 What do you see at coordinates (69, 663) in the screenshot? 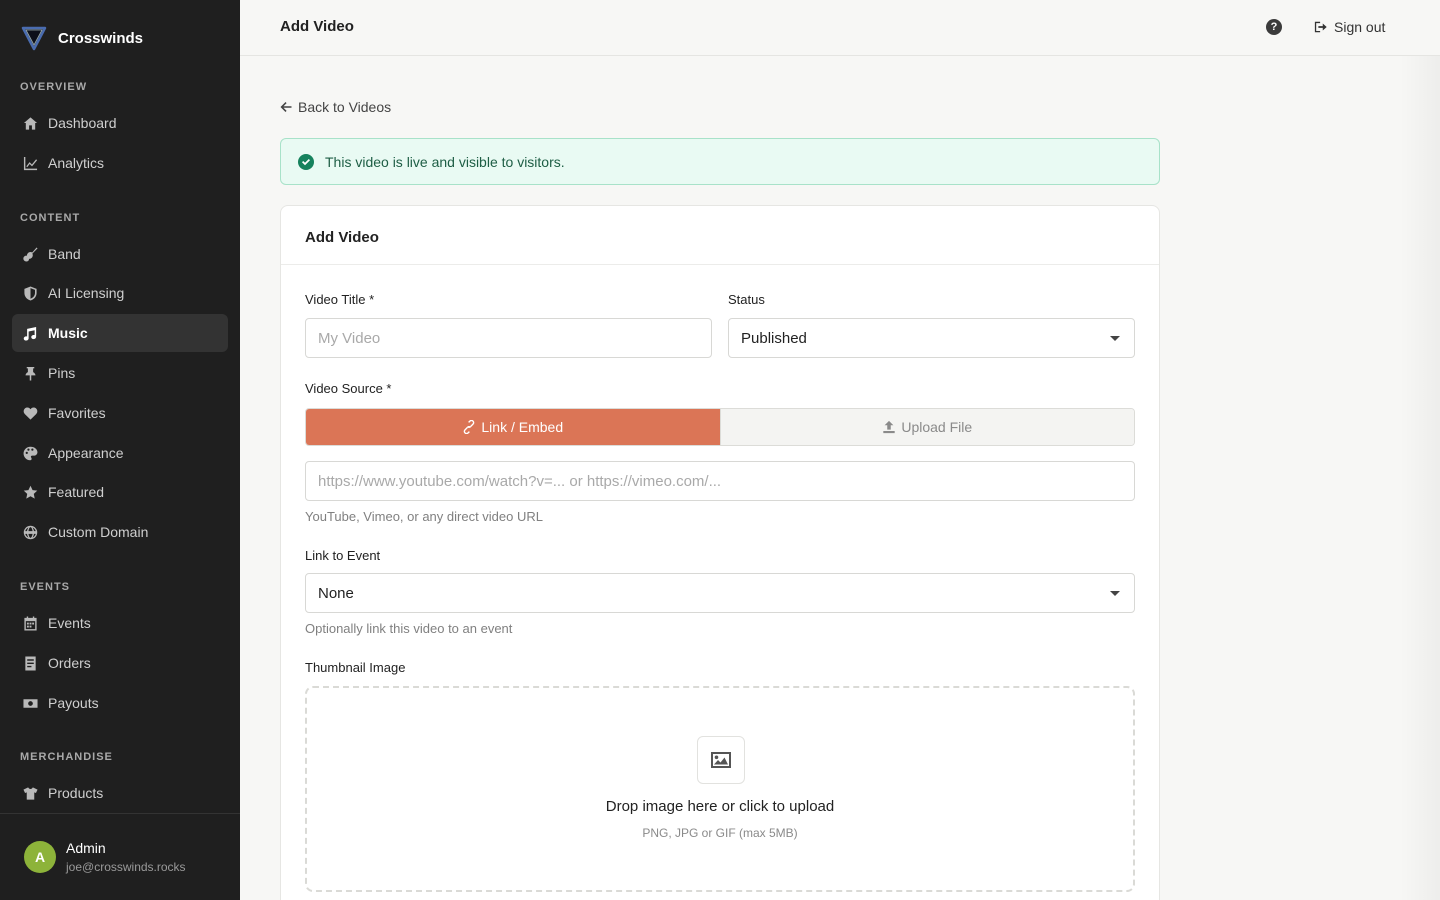
I see `sidebar-item-label: Orders` at bounding box center [69, 663].